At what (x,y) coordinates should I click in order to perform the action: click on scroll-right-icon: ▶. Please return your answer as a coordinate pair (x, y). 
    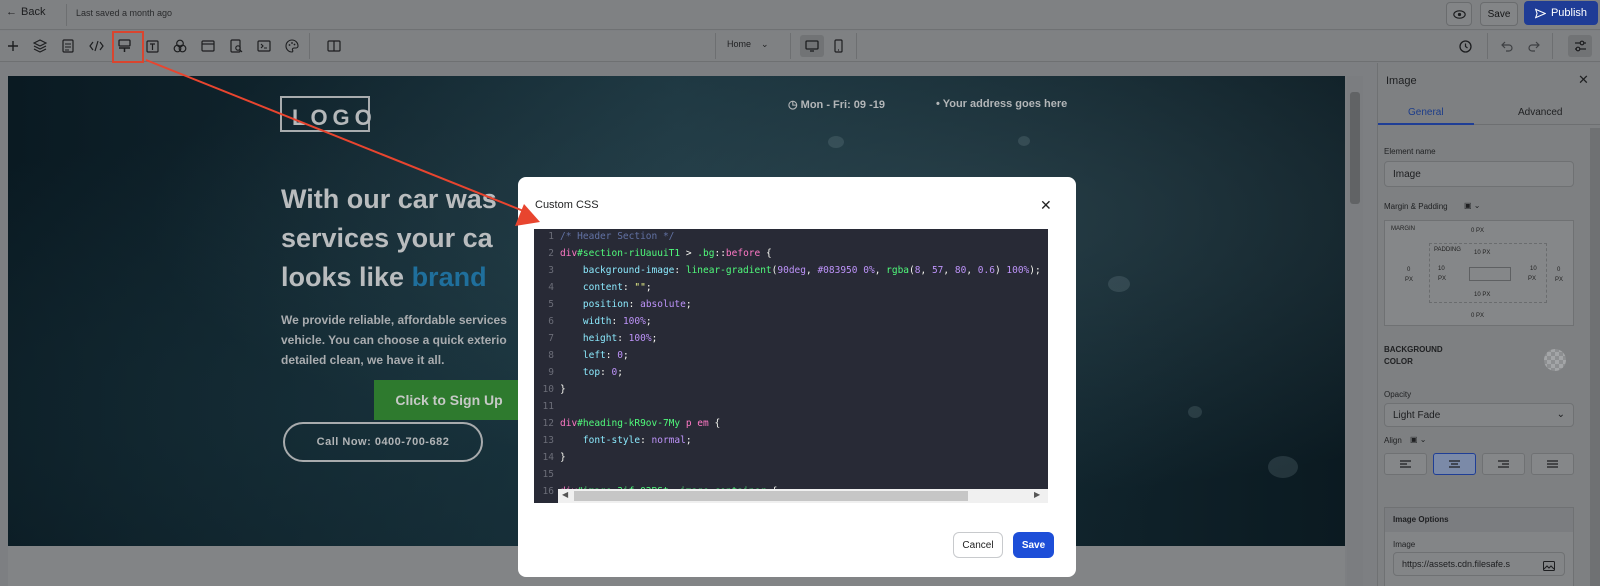
    Looking at the image, I should click on (1037, 494).